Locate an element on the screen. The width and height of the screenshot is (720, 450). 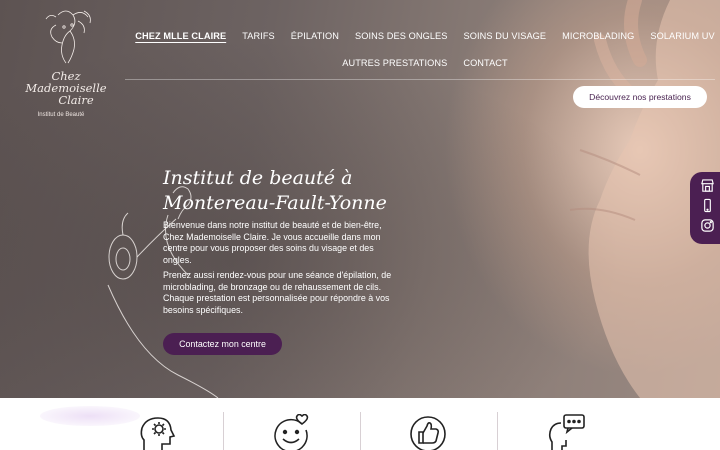
nav-item-chez-mlle-claire: CHEZ MLLE CLAIRE is located at coordinates (180, 36).